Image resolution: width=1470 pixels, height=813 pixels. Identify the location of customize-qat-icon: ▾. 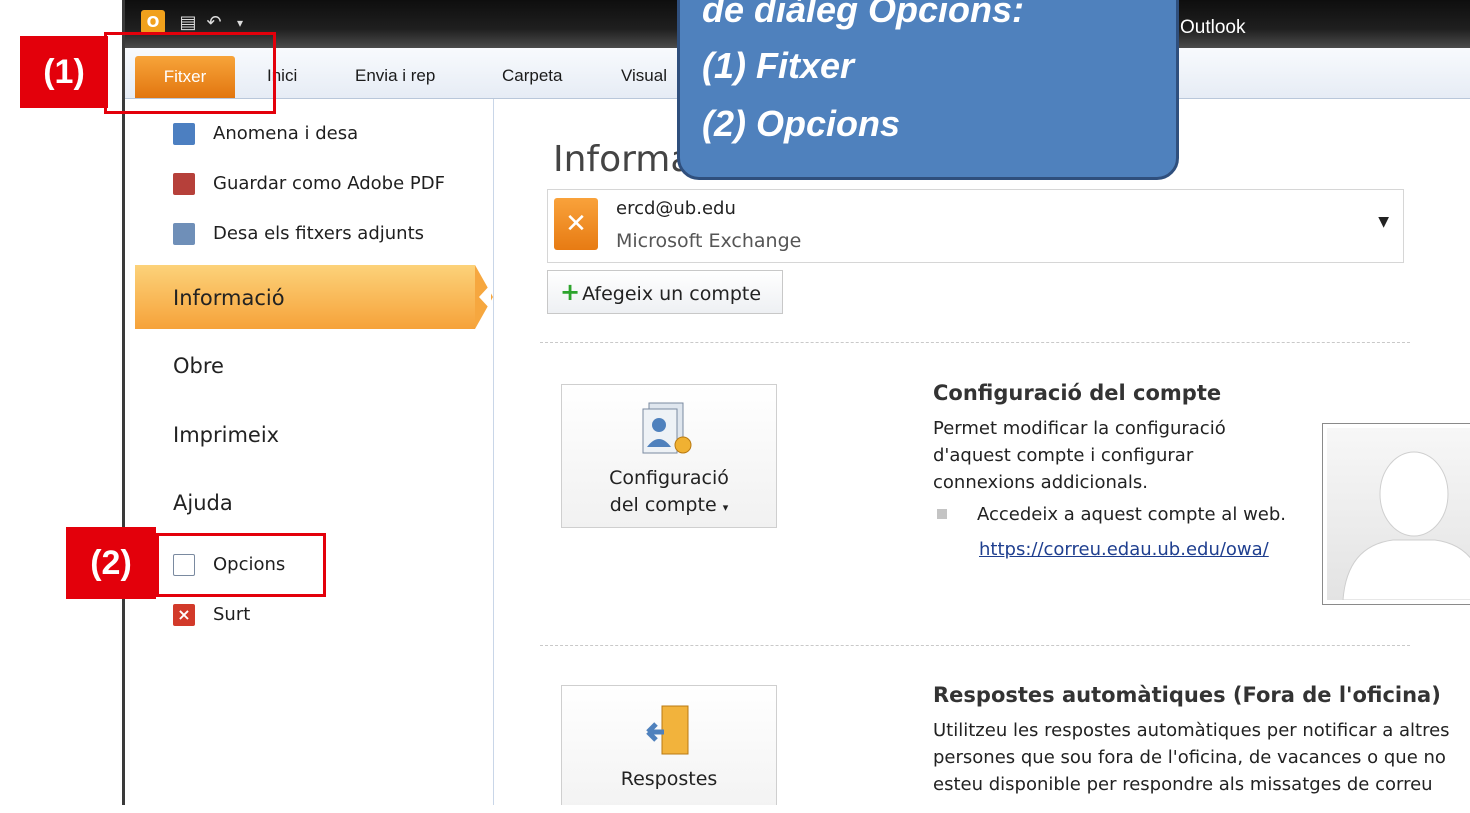
(240, 23).